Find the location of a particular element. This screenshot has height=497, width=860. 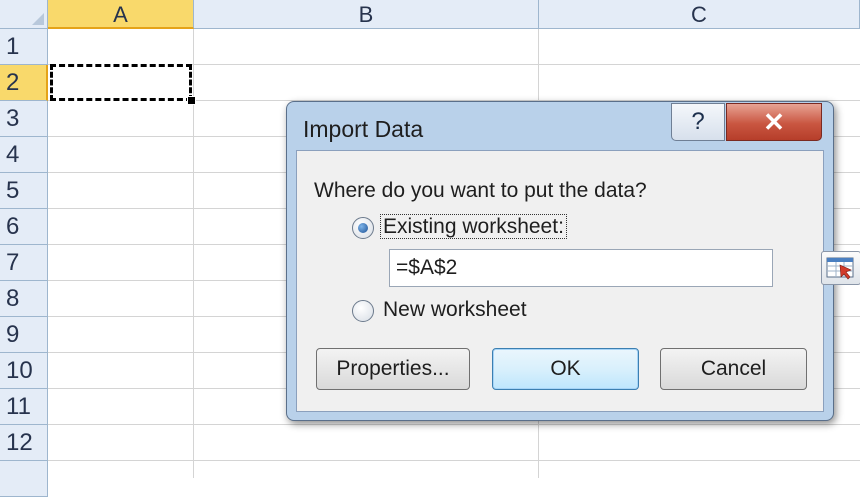

existing-worksheet-radio is located at coordinates (363, 228).